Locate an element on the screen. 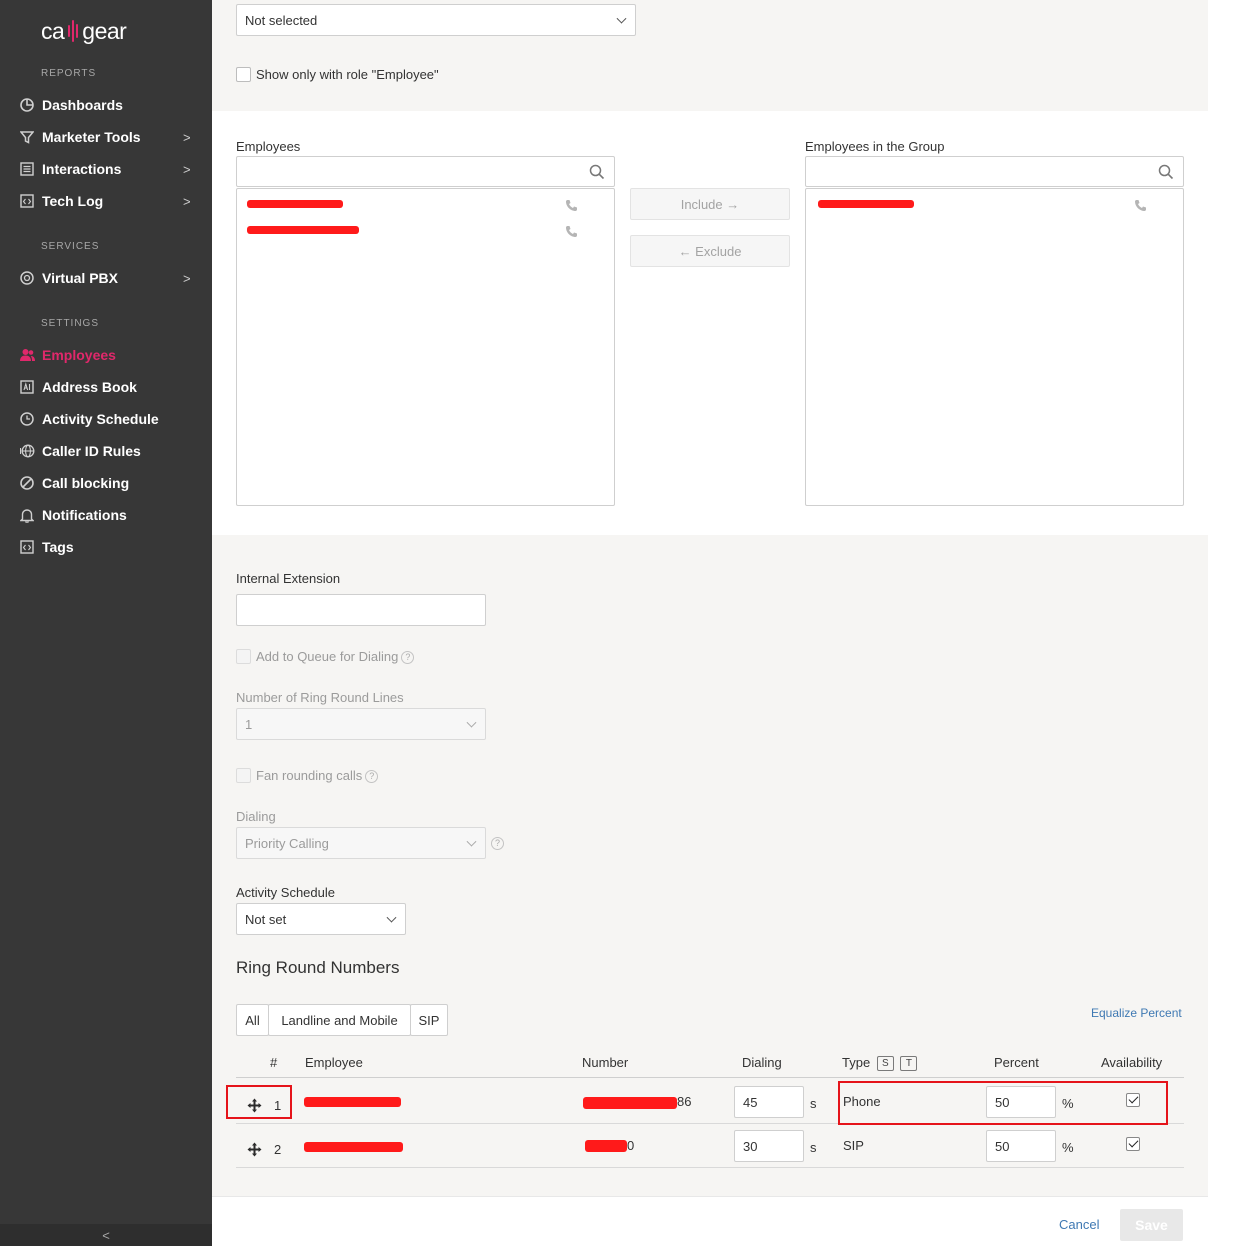 The width and height of the screenshot is (1252, 1246). code-doc-icon is located at coordinates (27, 201).